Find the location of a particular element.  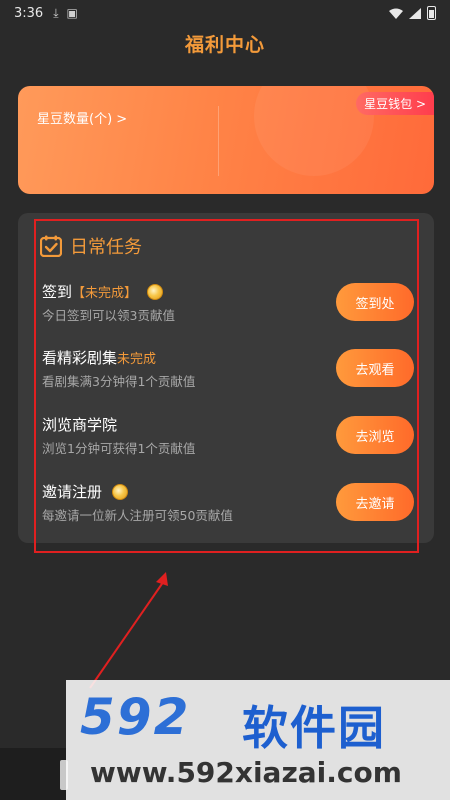

tasks-title: 日常任务 is located at coordinates (106, 247).